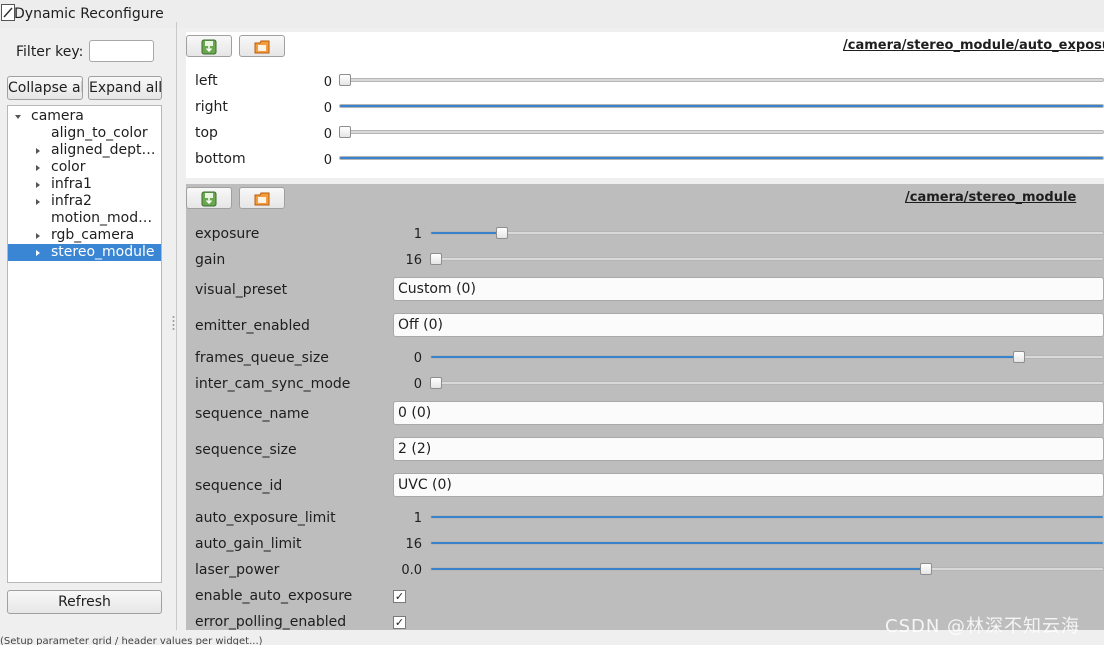 The height and width of the screenshot is (645, 1104). Describe the element at coordinates (925, 569) in the screenshot. I see `laser-power-slider-thumb` at that location.